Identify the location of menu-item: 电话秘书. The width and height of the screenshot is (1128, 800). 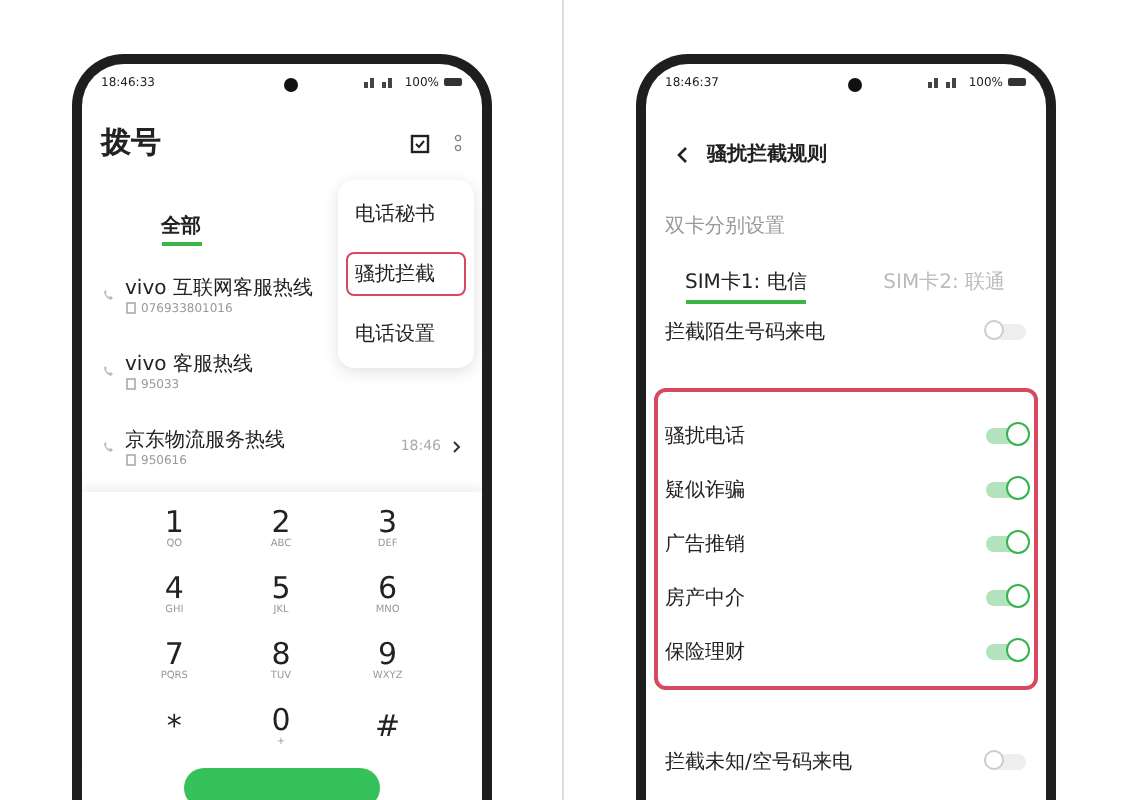
(405, 214).